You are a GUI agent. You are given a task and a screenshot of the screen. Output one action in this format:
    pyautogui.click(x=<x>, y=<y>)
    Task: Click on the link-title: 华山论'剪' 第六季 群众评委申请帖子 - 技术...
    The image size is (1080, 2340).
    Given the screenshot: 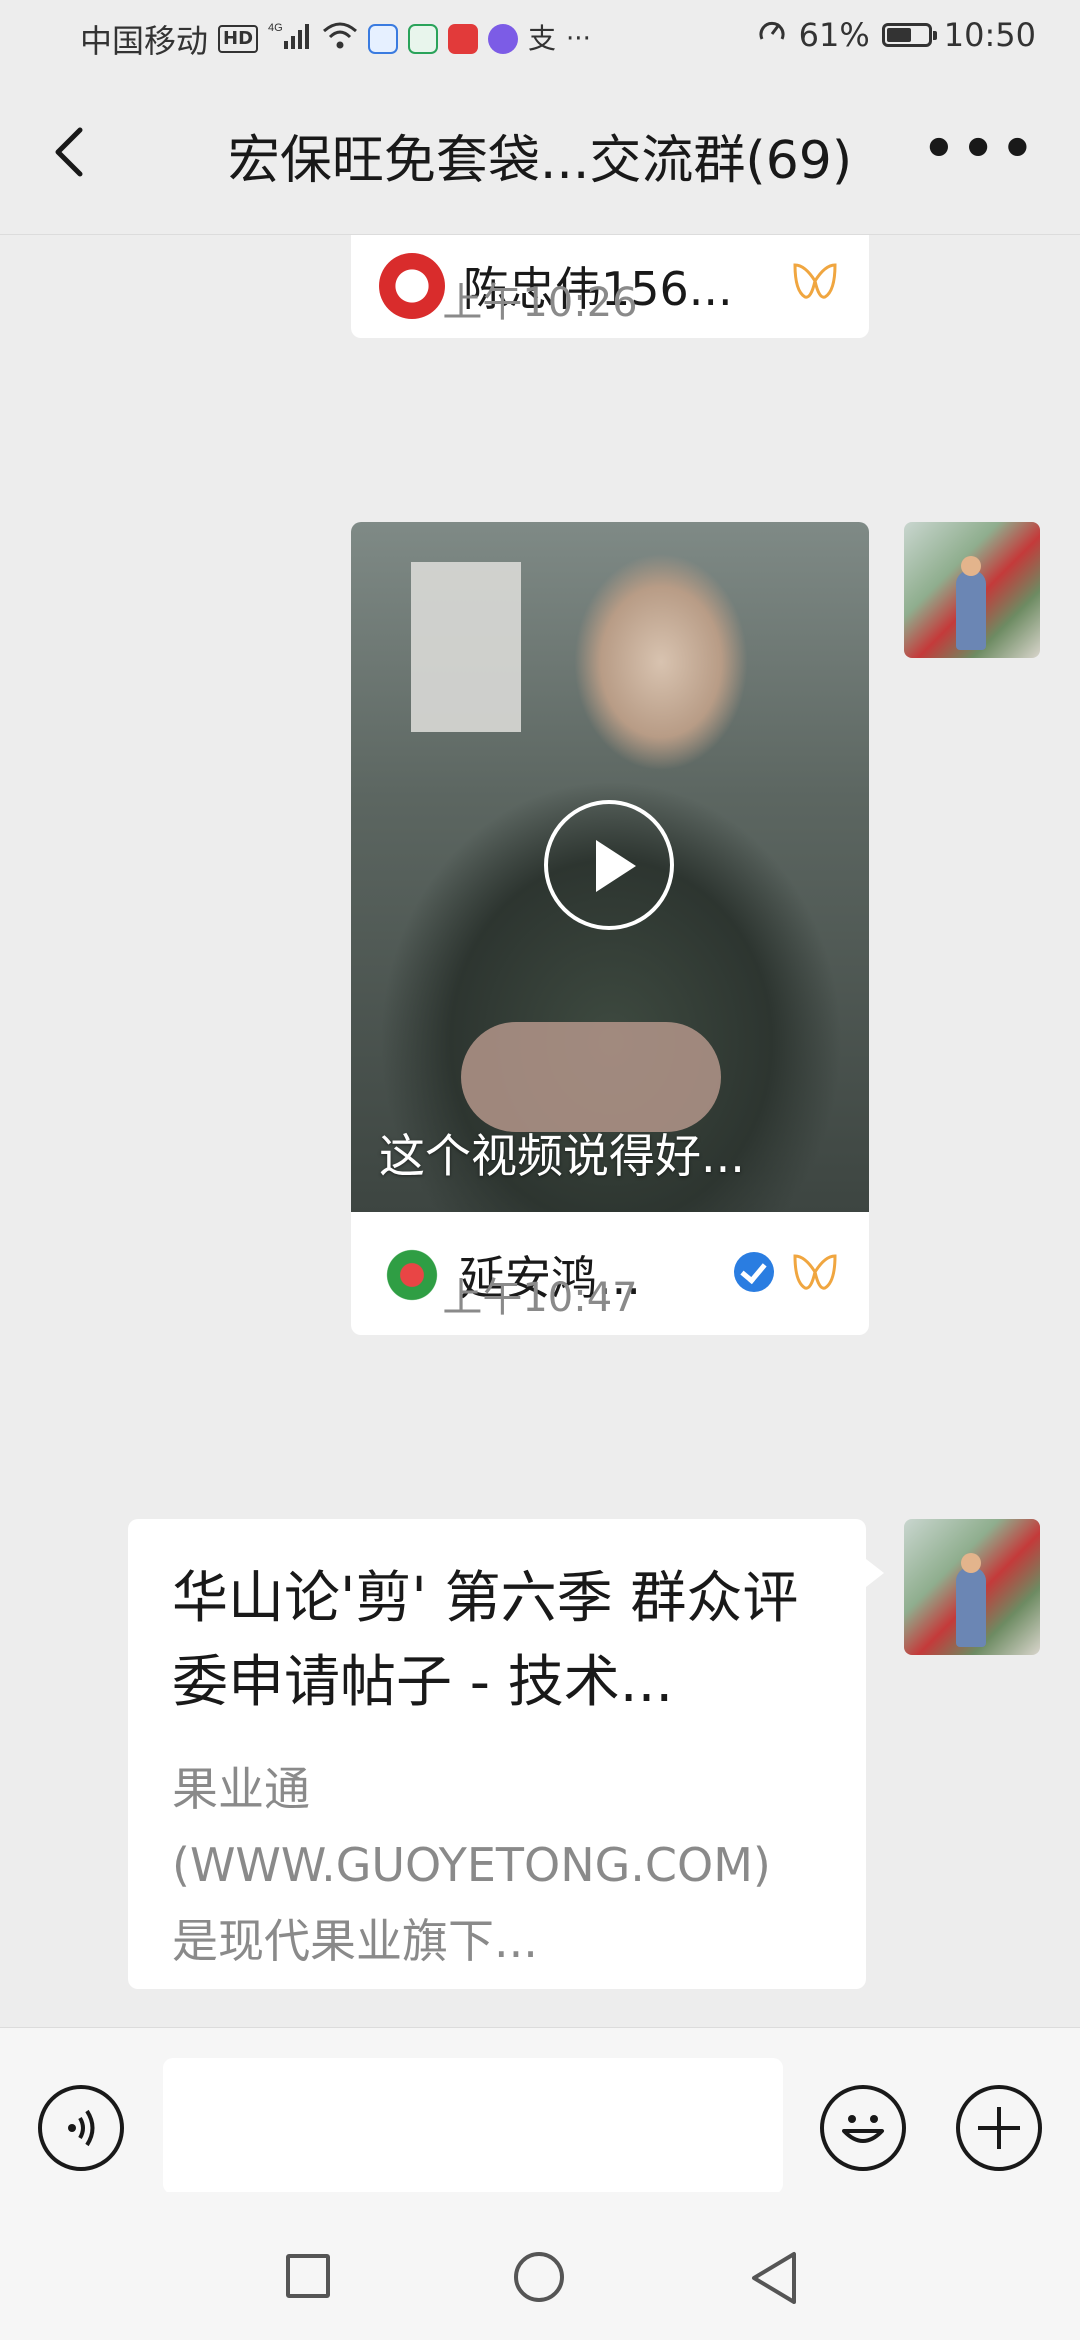 What is the action you would take?
    pyautogui.click(x=485, y=1640)
    